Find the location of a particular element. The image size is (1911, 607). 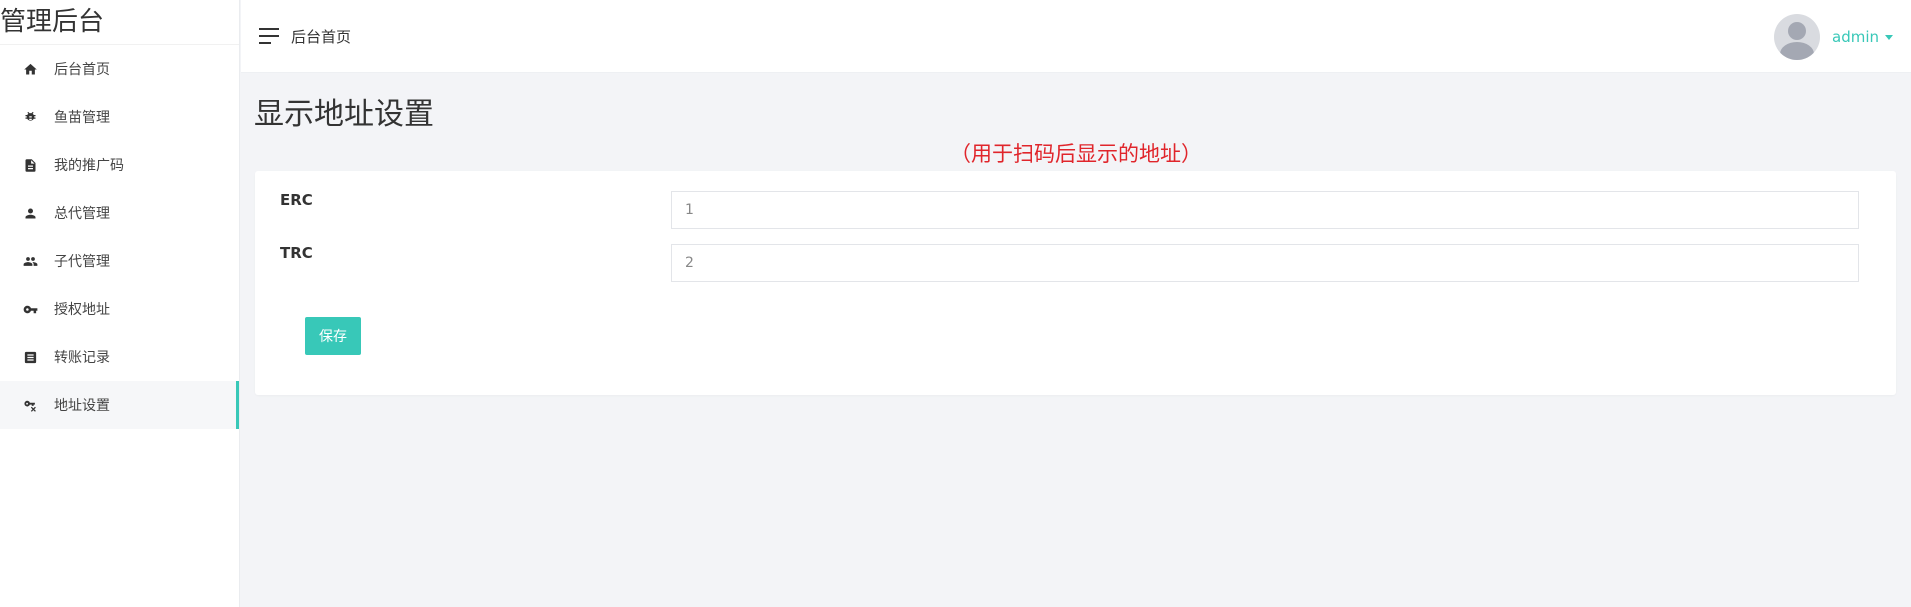

sidebar-item-home: 后台首页 is located at coordinates (119, 69).